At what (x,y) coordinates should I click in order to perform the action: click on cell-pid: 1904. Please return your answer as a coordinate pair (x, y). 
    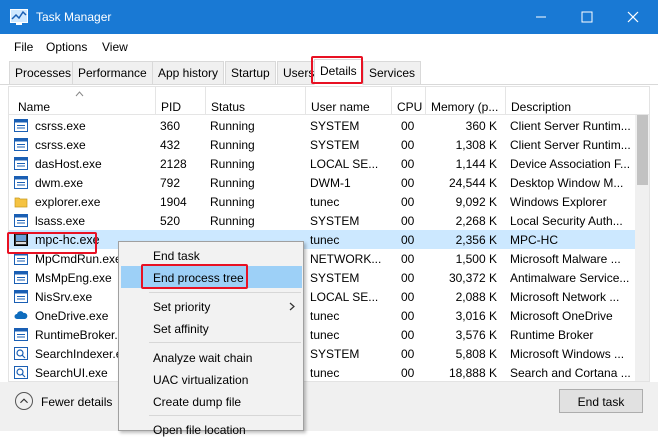
    Looking at the image, I should click on (173, 202).